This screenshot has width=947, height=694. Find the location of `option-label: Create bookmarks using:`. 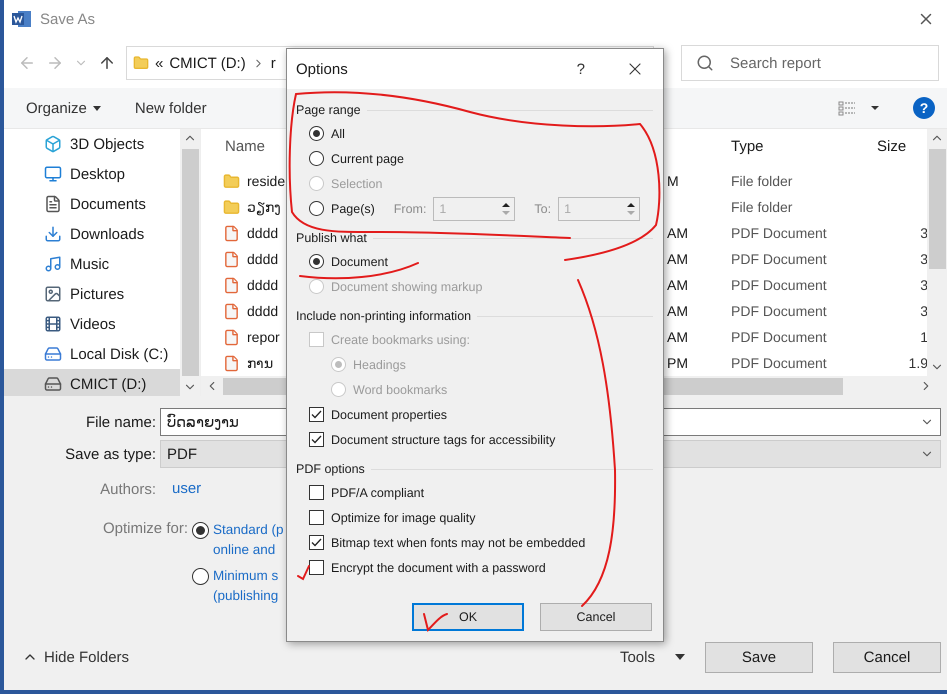

option-label: Create bookmarks using: is located at coordinates (400, 339).